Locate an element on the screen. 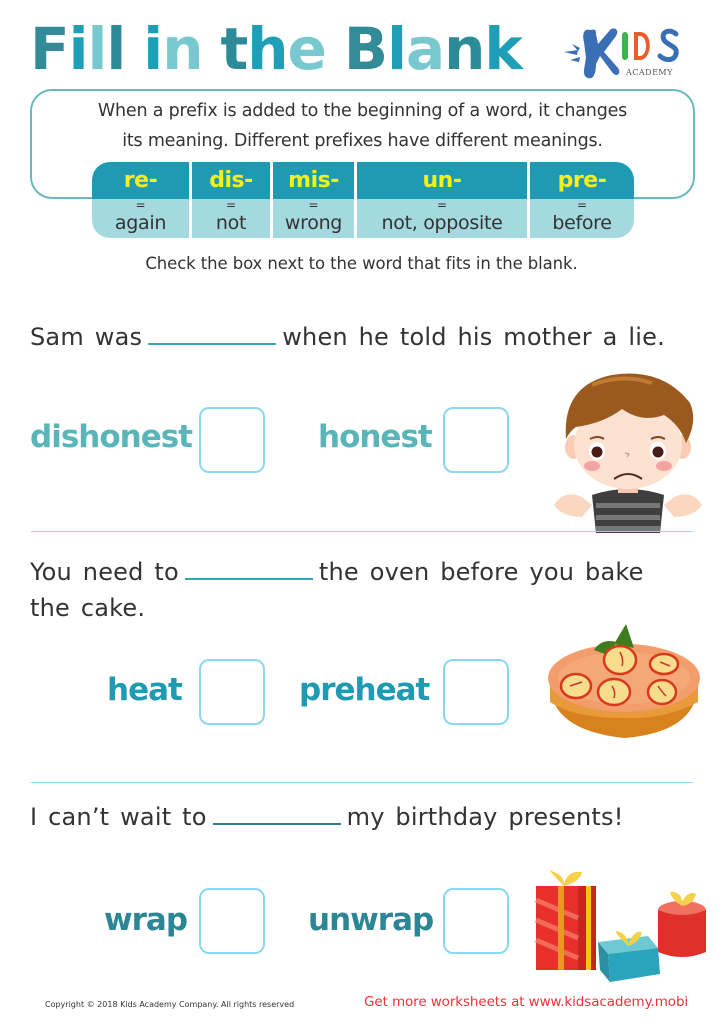 Image resolution: width=723 pixels, height=1024 pixels. title-letter: a is located at coordinates (425, 49).